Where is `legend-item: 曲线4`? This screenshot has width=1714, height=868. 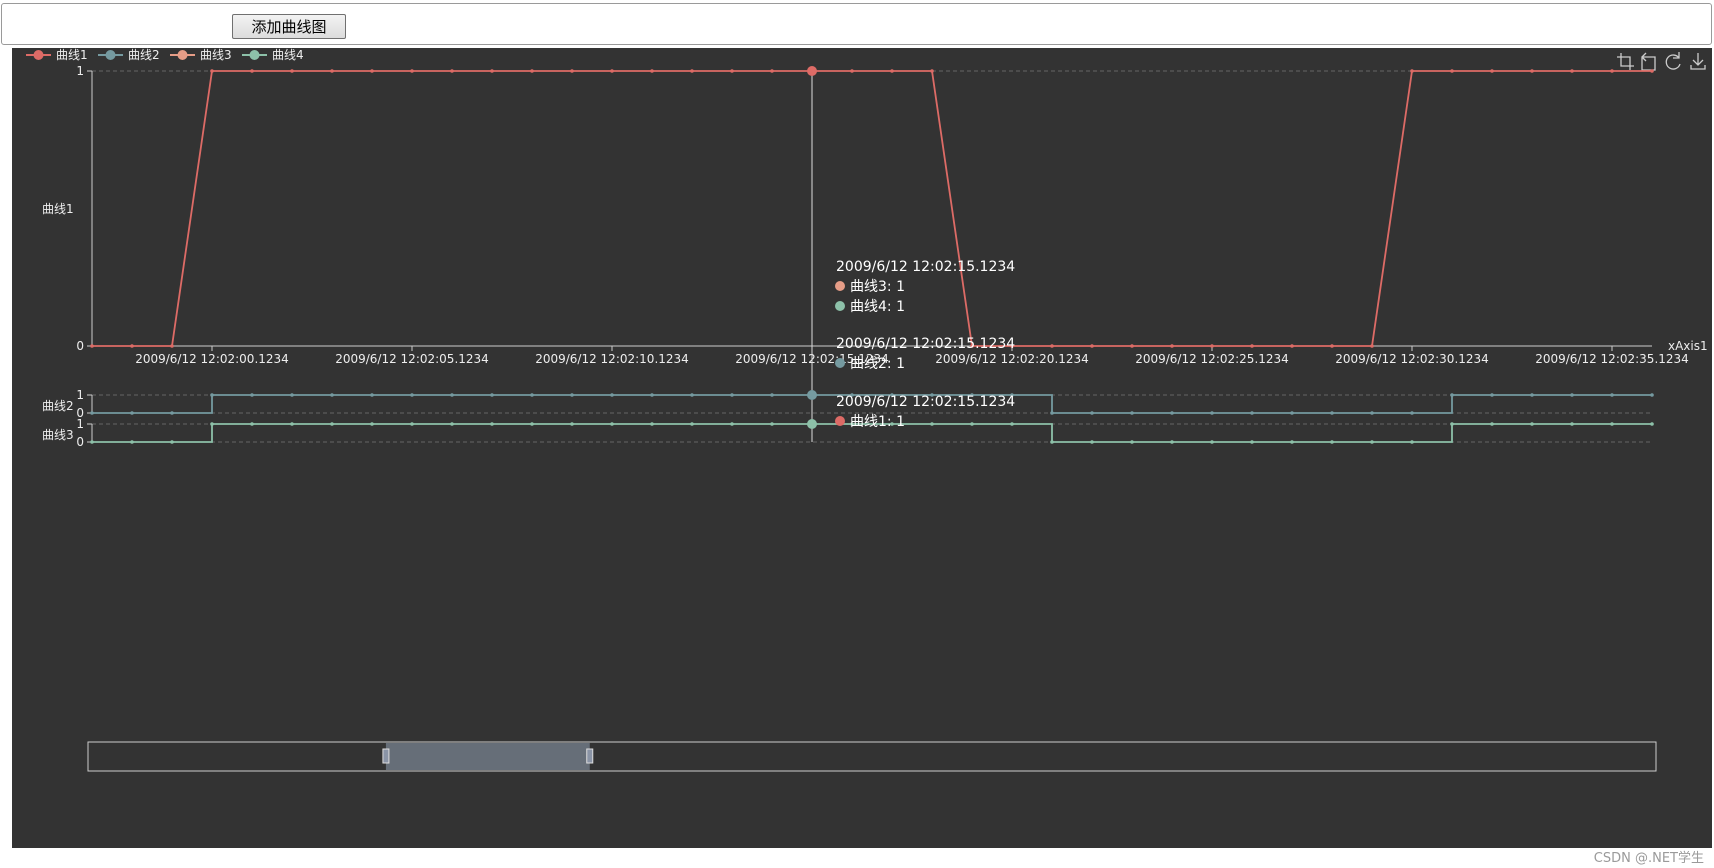
legend-item: 曲线4 is located at coordinates (273, 55).